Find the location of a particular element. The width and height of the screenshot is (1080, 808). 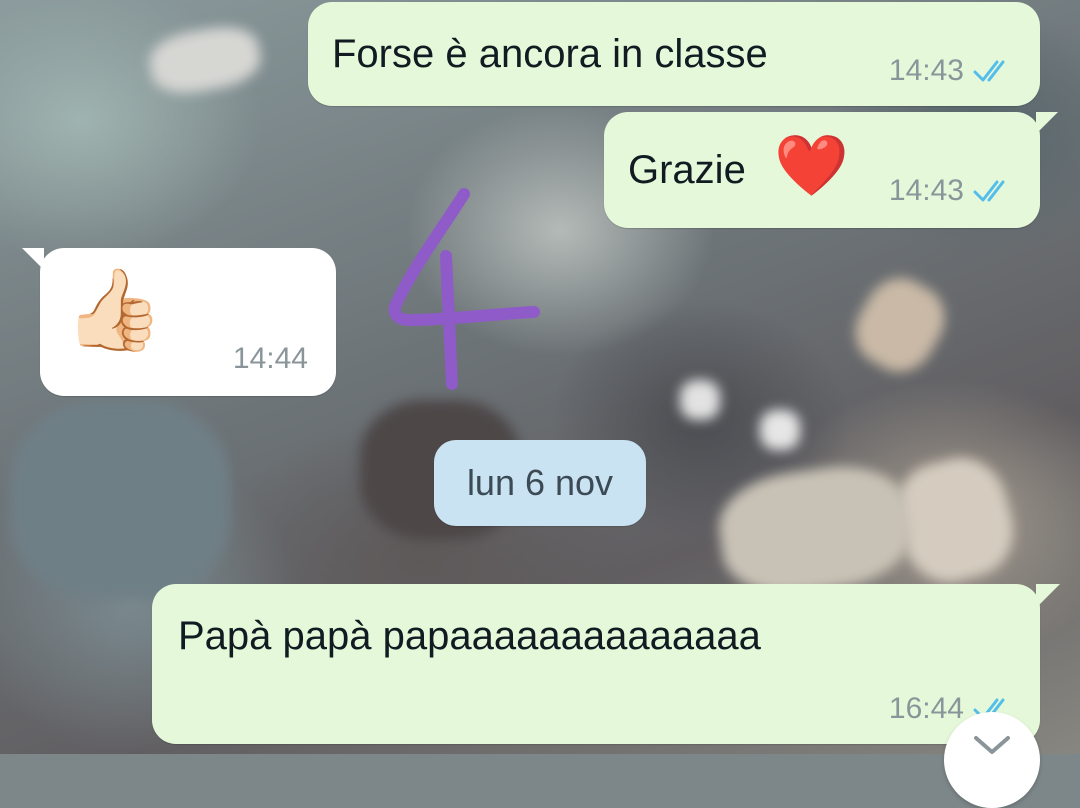

thumbs-up-emoji: 👍🏻 is located at coordinates (114, 309).